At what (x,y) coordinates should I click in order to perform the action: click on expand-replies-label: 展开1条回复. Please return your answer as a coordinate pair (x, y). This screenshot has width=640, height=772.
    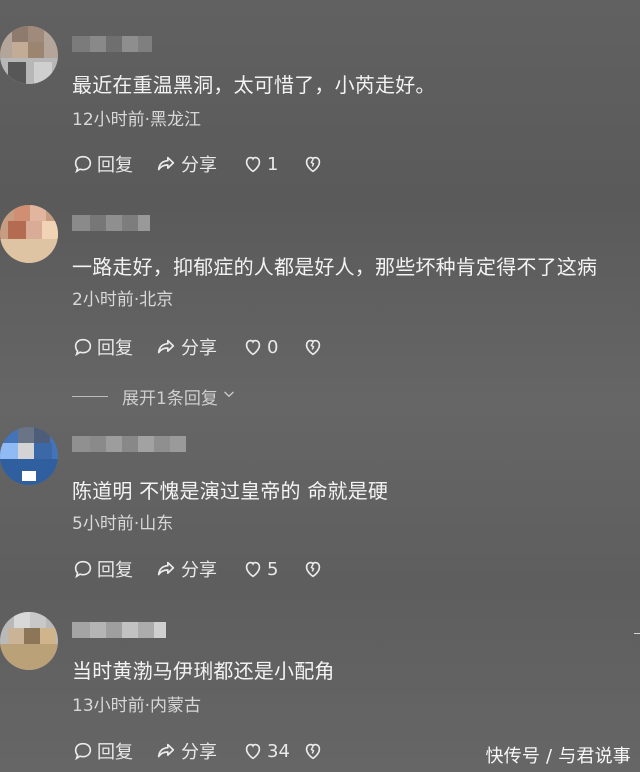
    Looking at the image, I should click on (170, 398).